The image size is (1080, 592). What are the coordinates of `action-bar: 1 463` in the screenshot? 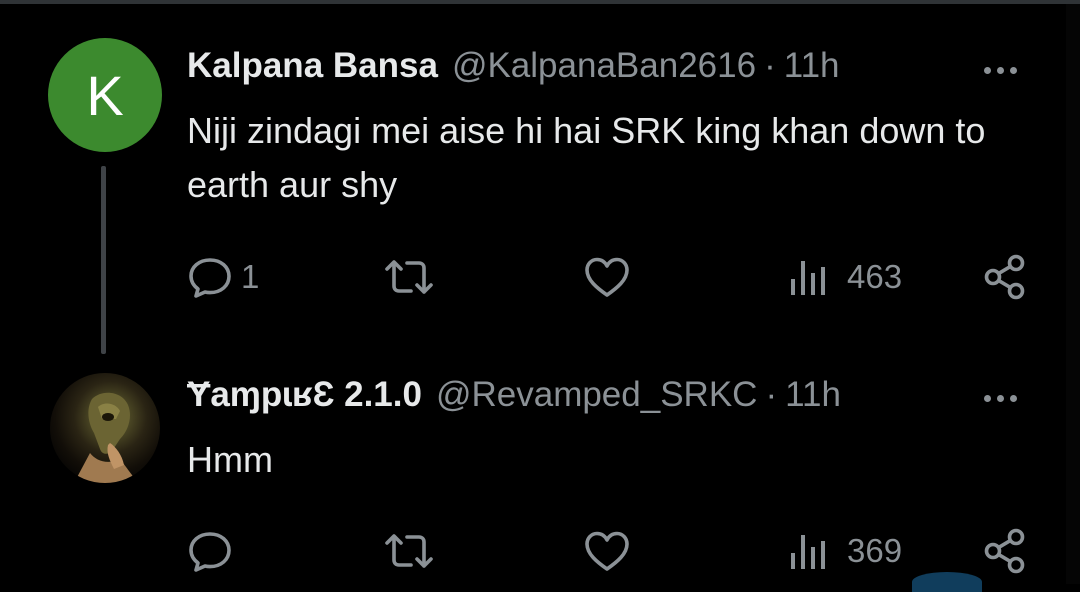 It's located at (540, 277).